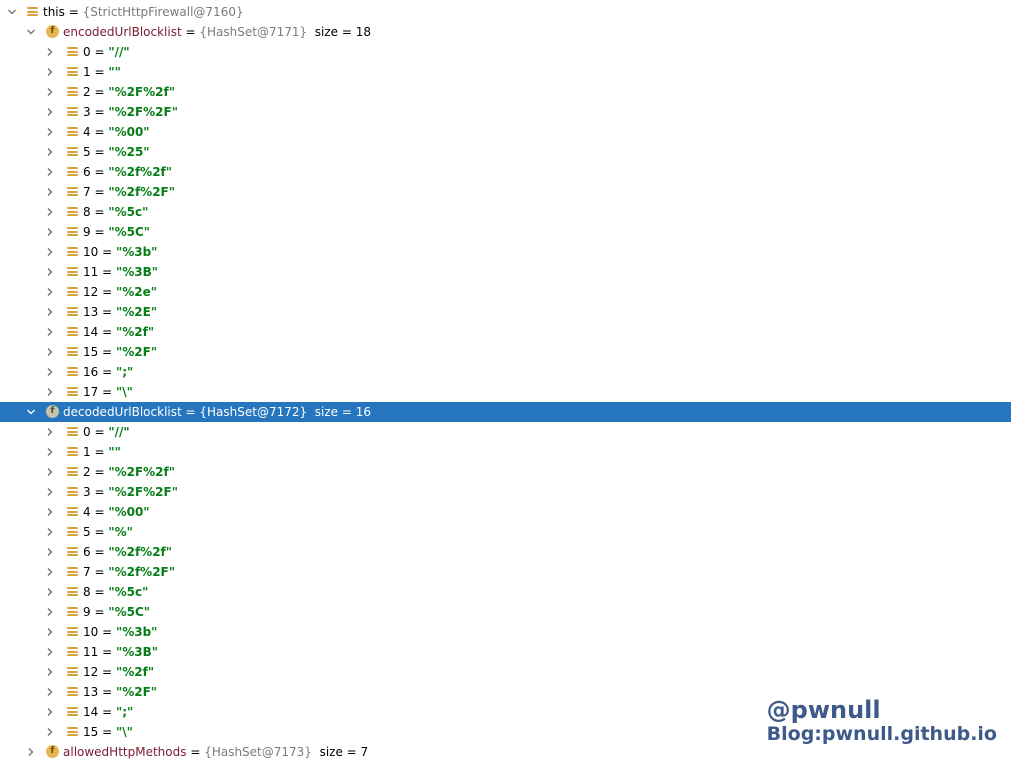 This screenshot has width=1011, height=762. I want to click on item-index: 5, so click(87, 152).